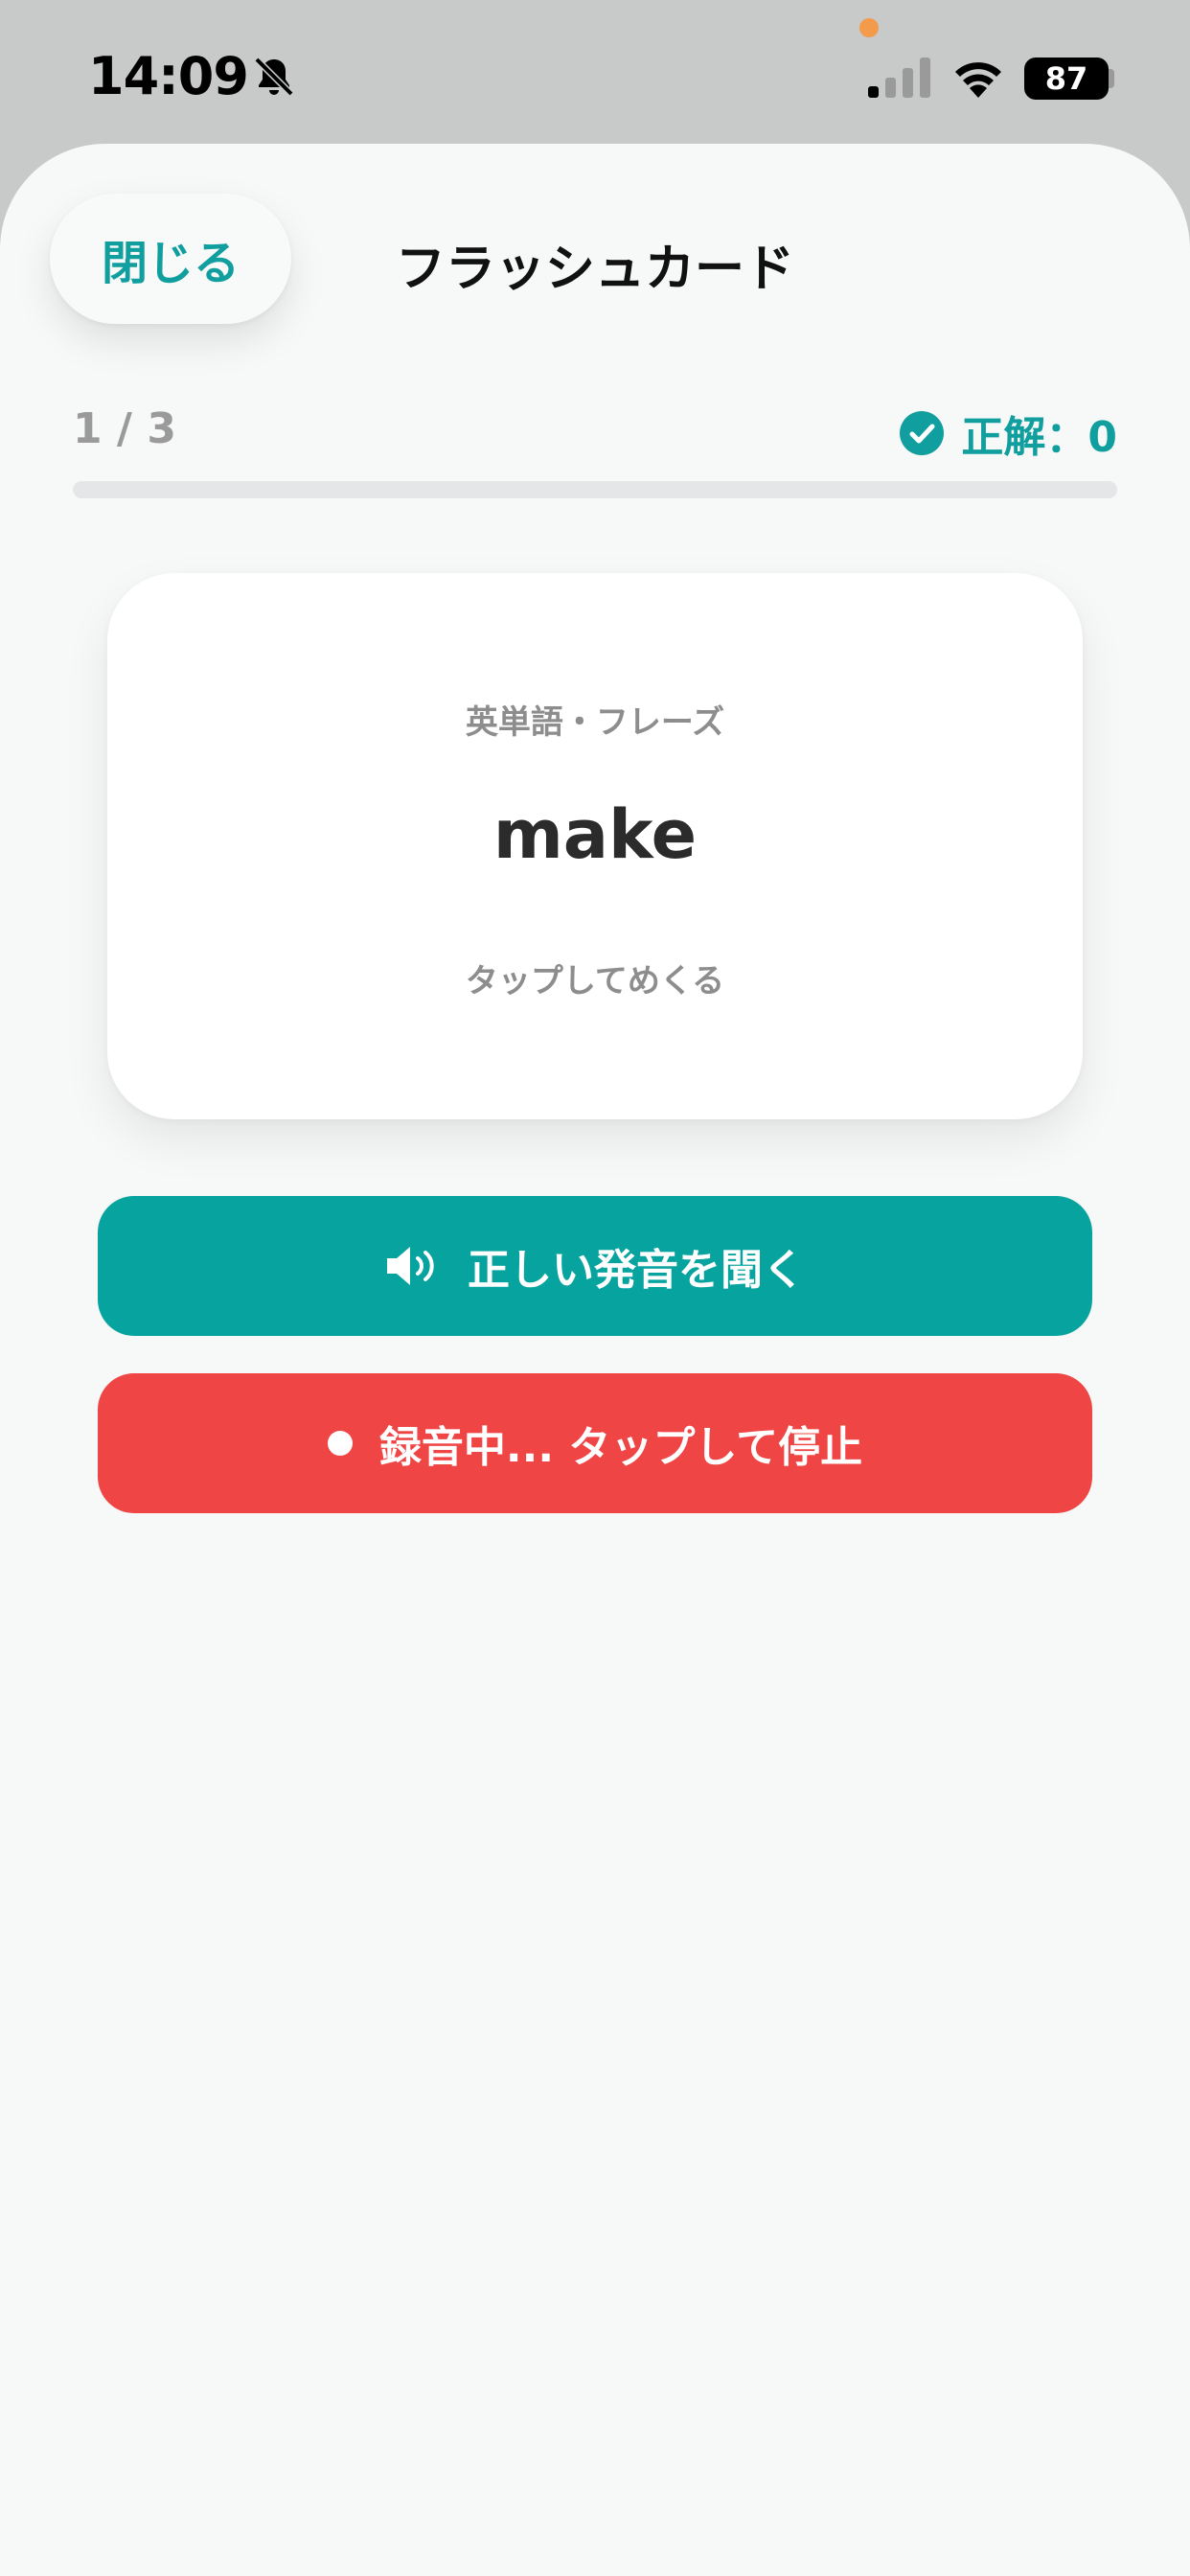 Image resolution: width=1190 pixels, height=2576 pixels. Describe the element at coordinates (621, 1447) in the screenshot. I see `stop-recording-label: 録音中... タップして停止` at that location.